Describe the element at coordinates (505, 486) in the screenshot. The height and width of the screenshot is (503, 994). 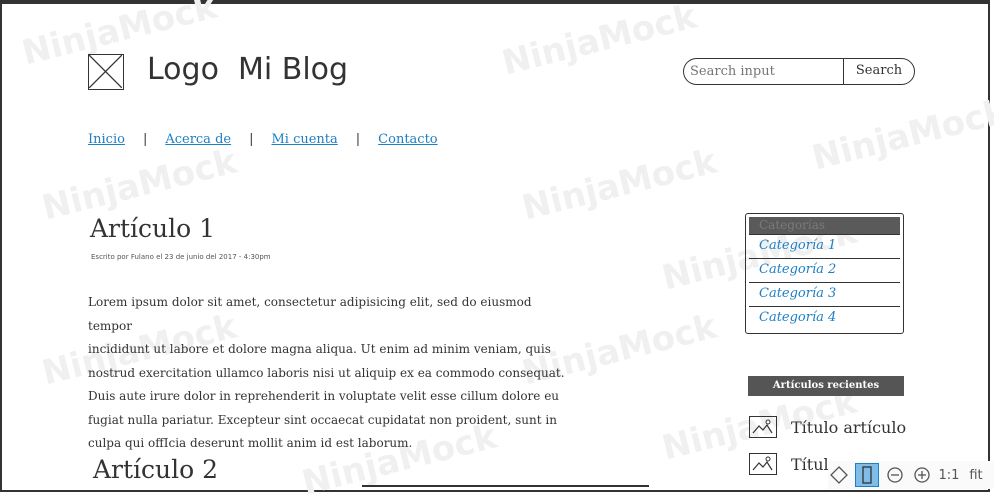
I see `divider` at that location.